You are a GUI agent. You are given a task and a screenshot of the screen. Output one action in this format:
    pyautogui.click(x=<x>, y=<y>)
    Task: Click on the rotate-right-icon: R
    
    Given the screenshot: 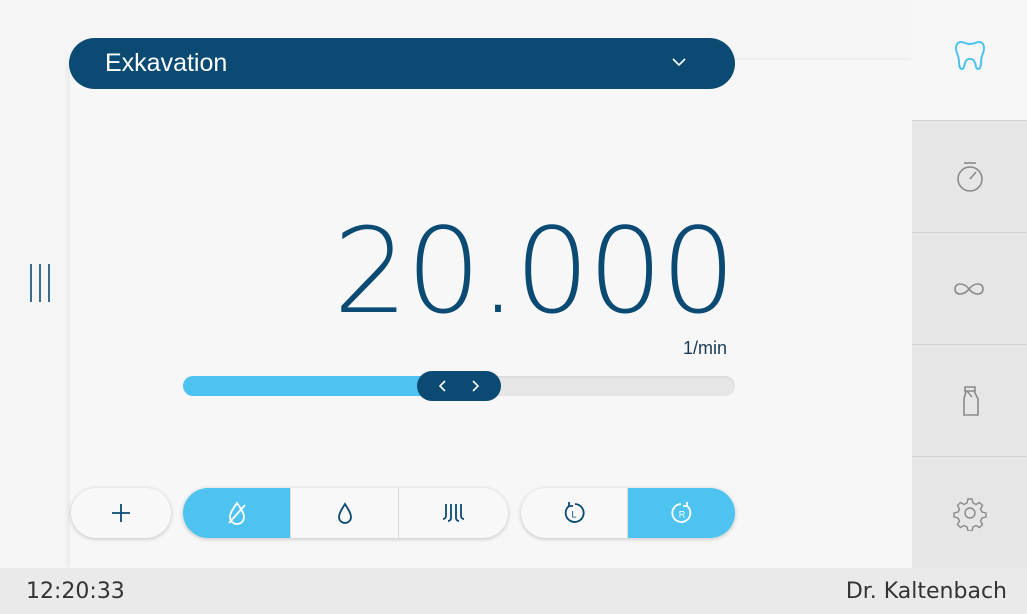 What is the action you would take?
    pyautogui.click(x=680, y=512)
    